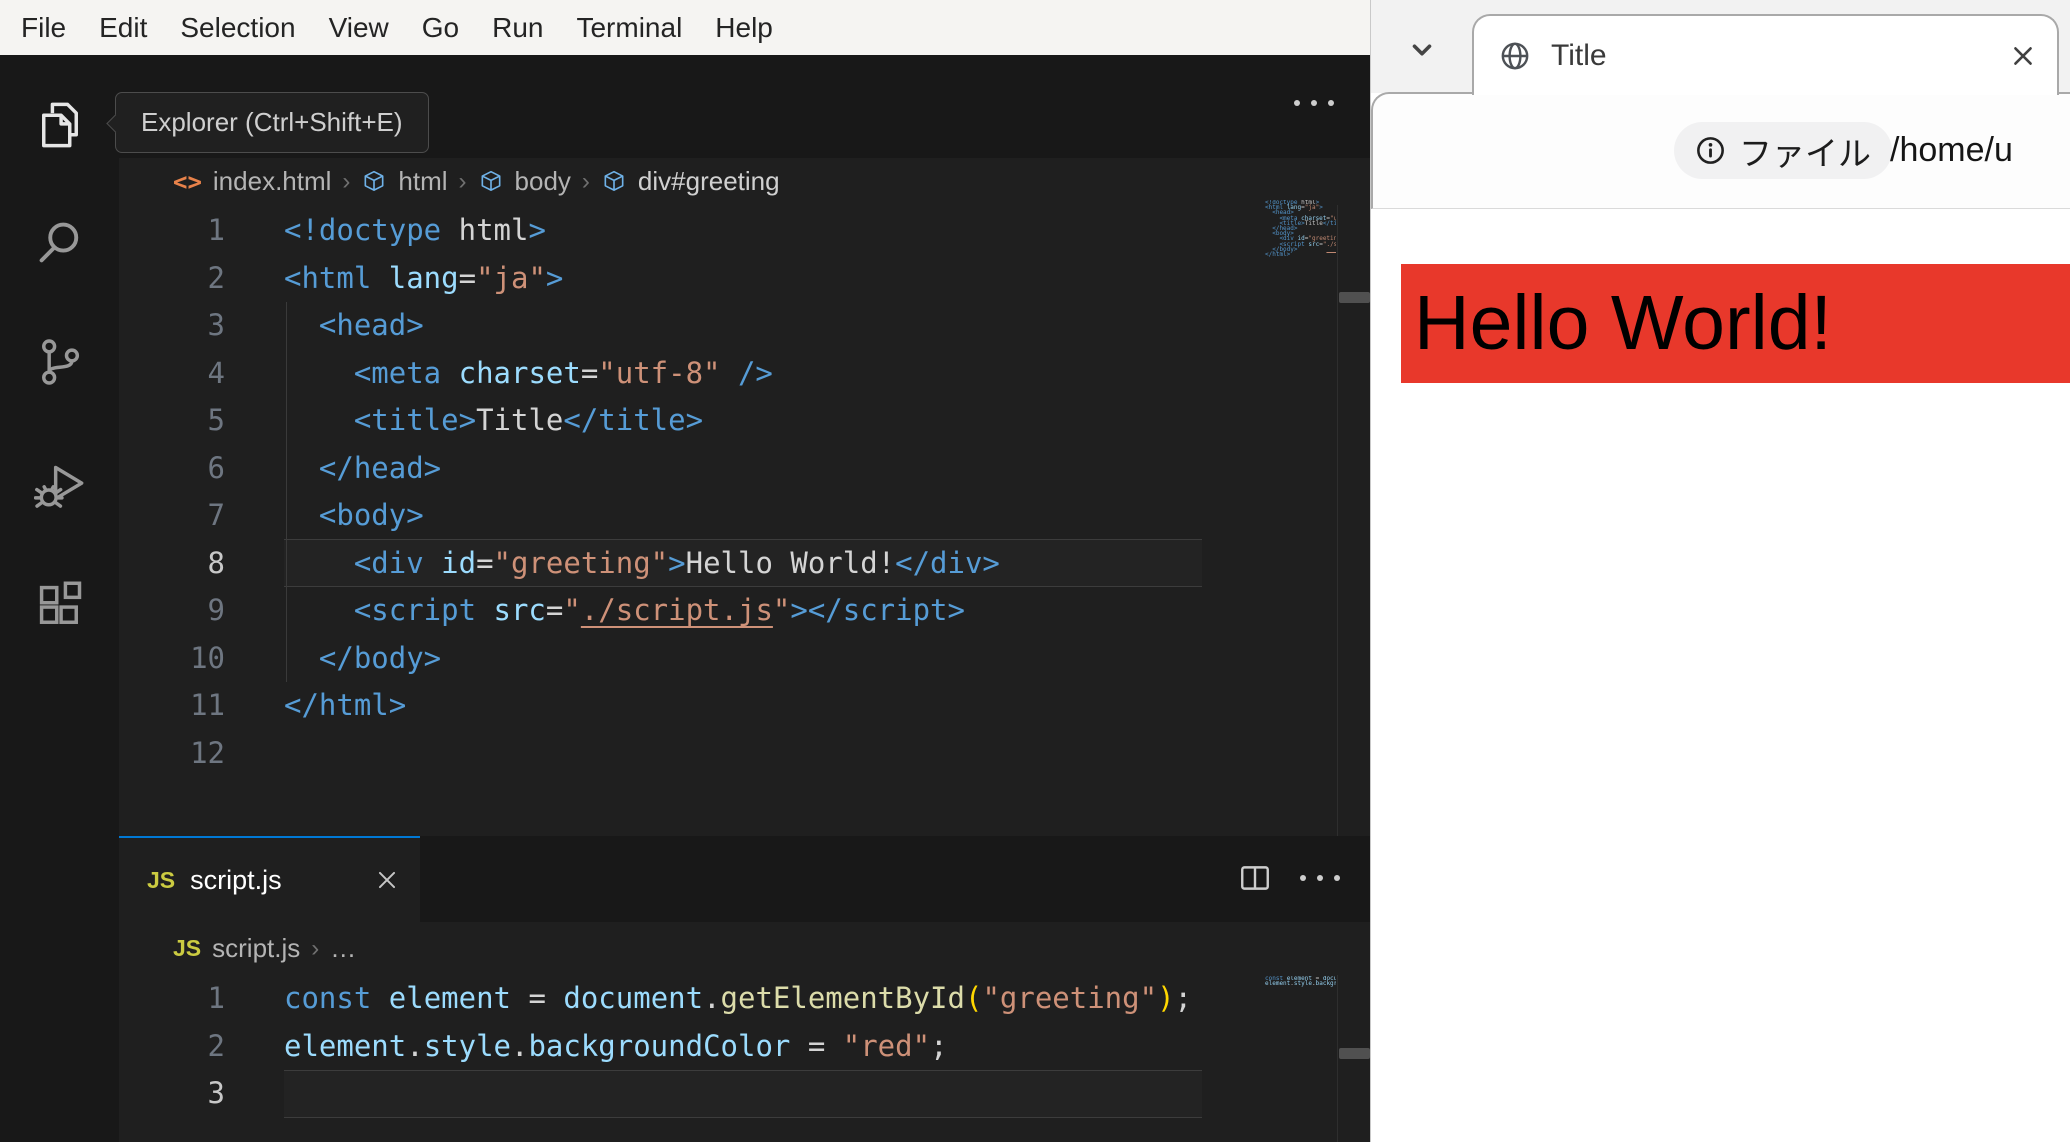 This screenshot has width=2070, height=1142. What do you see at coordinates (216, 372) in the screenshot?
I see `line-number: 4` at bounding box center [216, 372].